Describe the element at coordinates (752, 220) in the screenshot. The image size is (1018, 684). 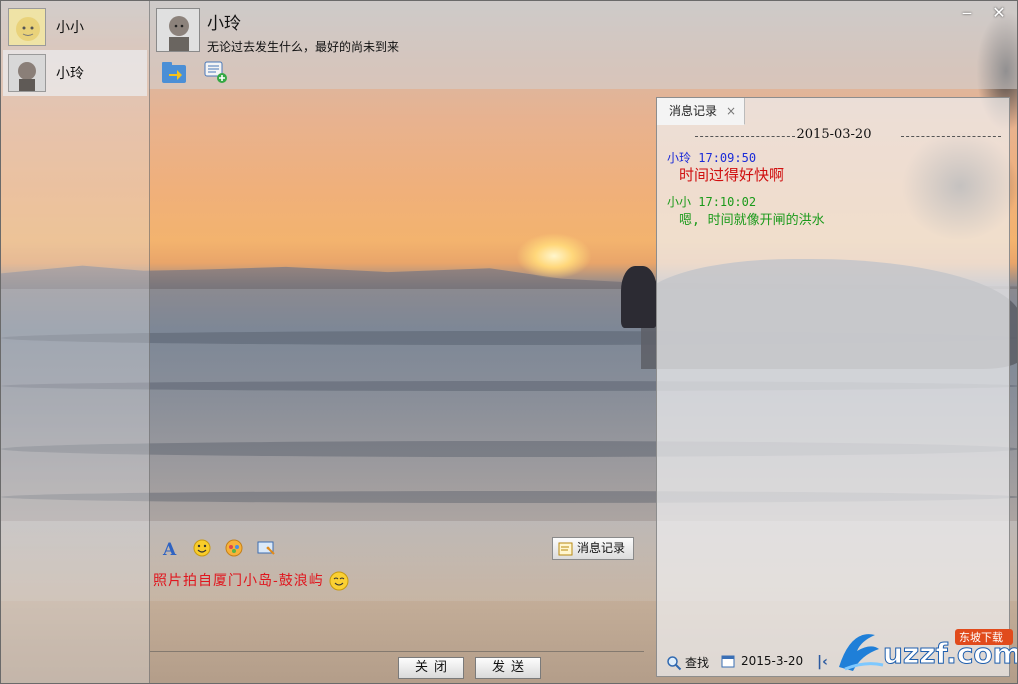
I see `message-text: 嗯, 时间就像开闸的洪水` at that location.